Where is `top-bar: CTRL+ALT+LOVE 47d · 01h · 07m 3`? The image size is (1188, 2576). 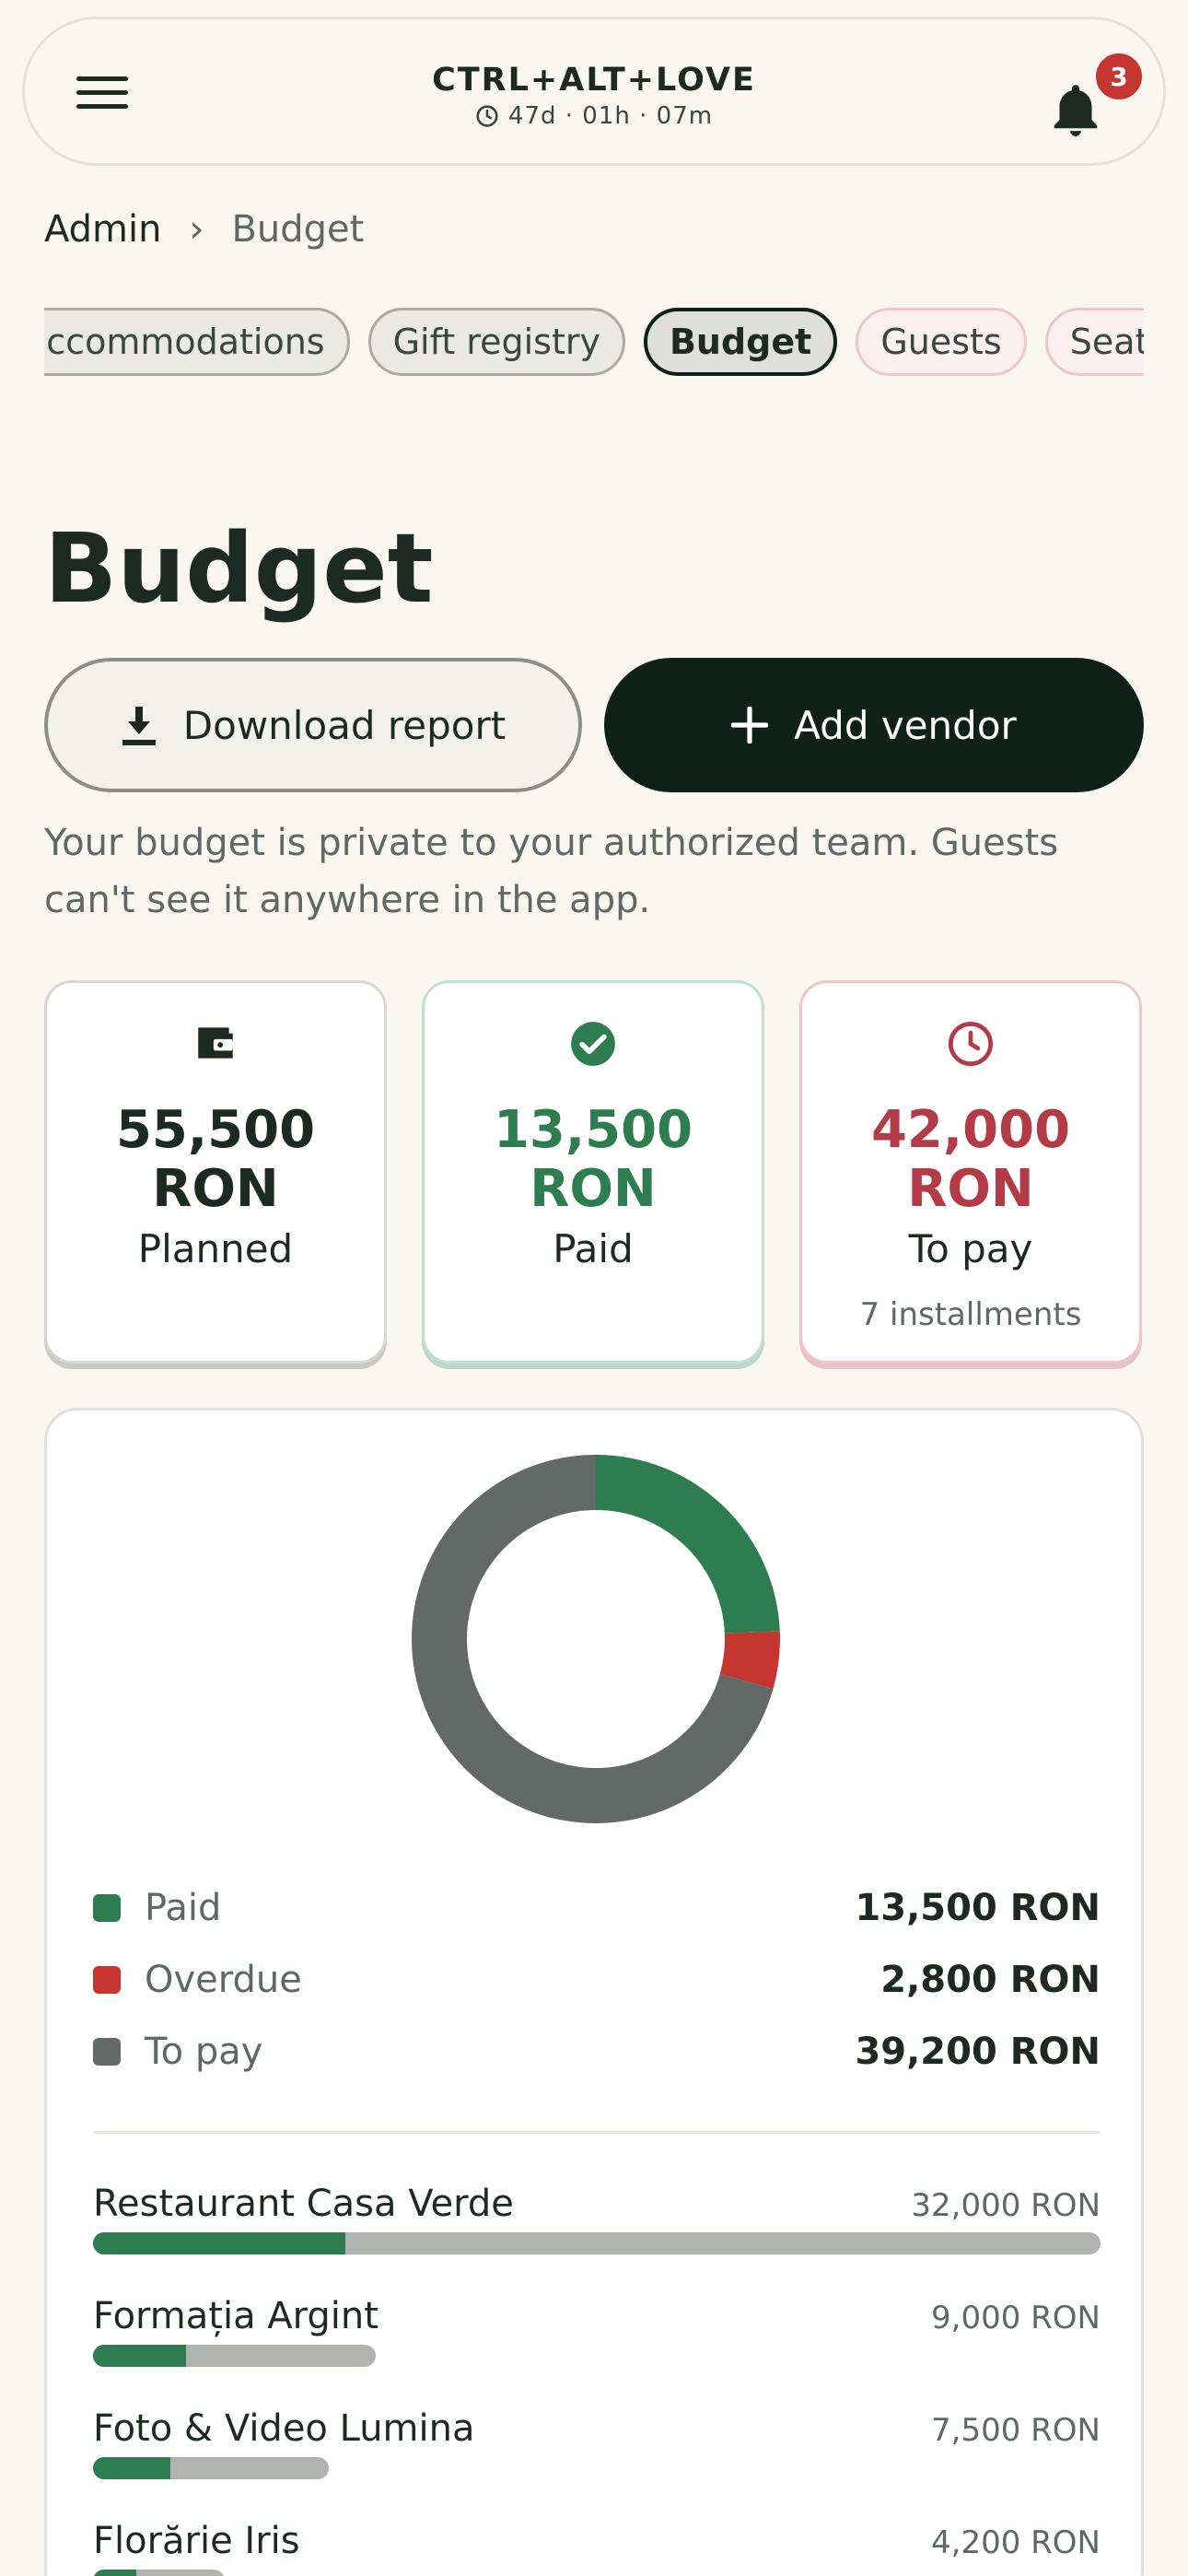
top-bar: CTRL+ALT+LOVE 47d · 01h · 07m 3 is located at coordinates (594, 91).